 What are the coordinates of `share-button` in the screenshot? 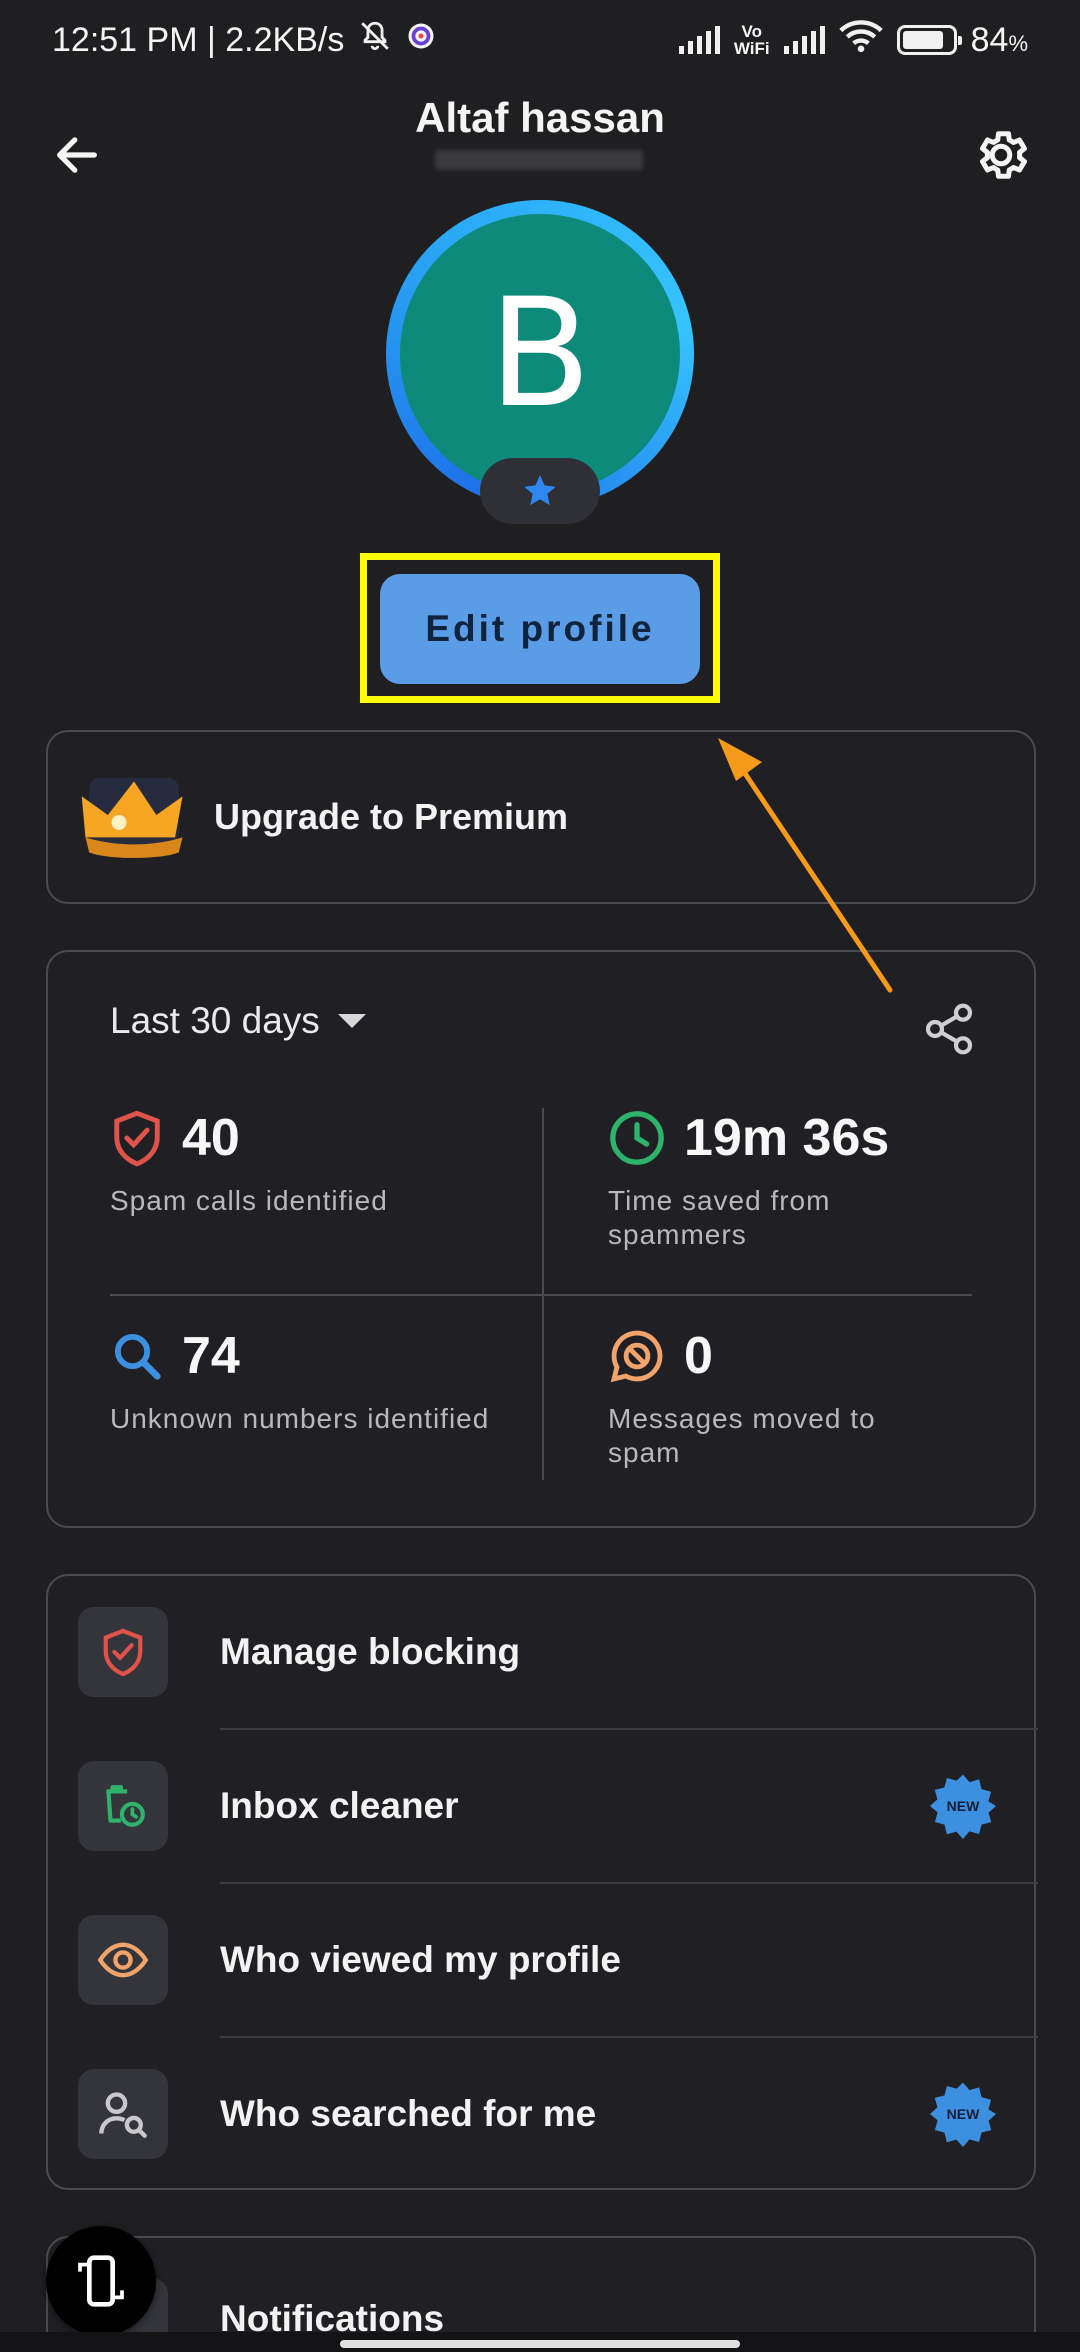 It's located at (949, 1029).